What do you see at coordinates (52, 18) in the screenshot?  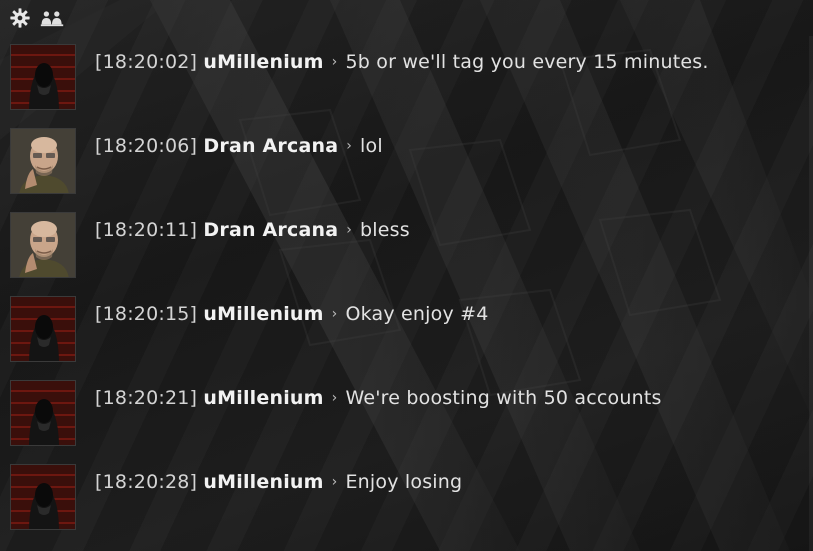 I see `people-icon` at bounding box center [52, 18].